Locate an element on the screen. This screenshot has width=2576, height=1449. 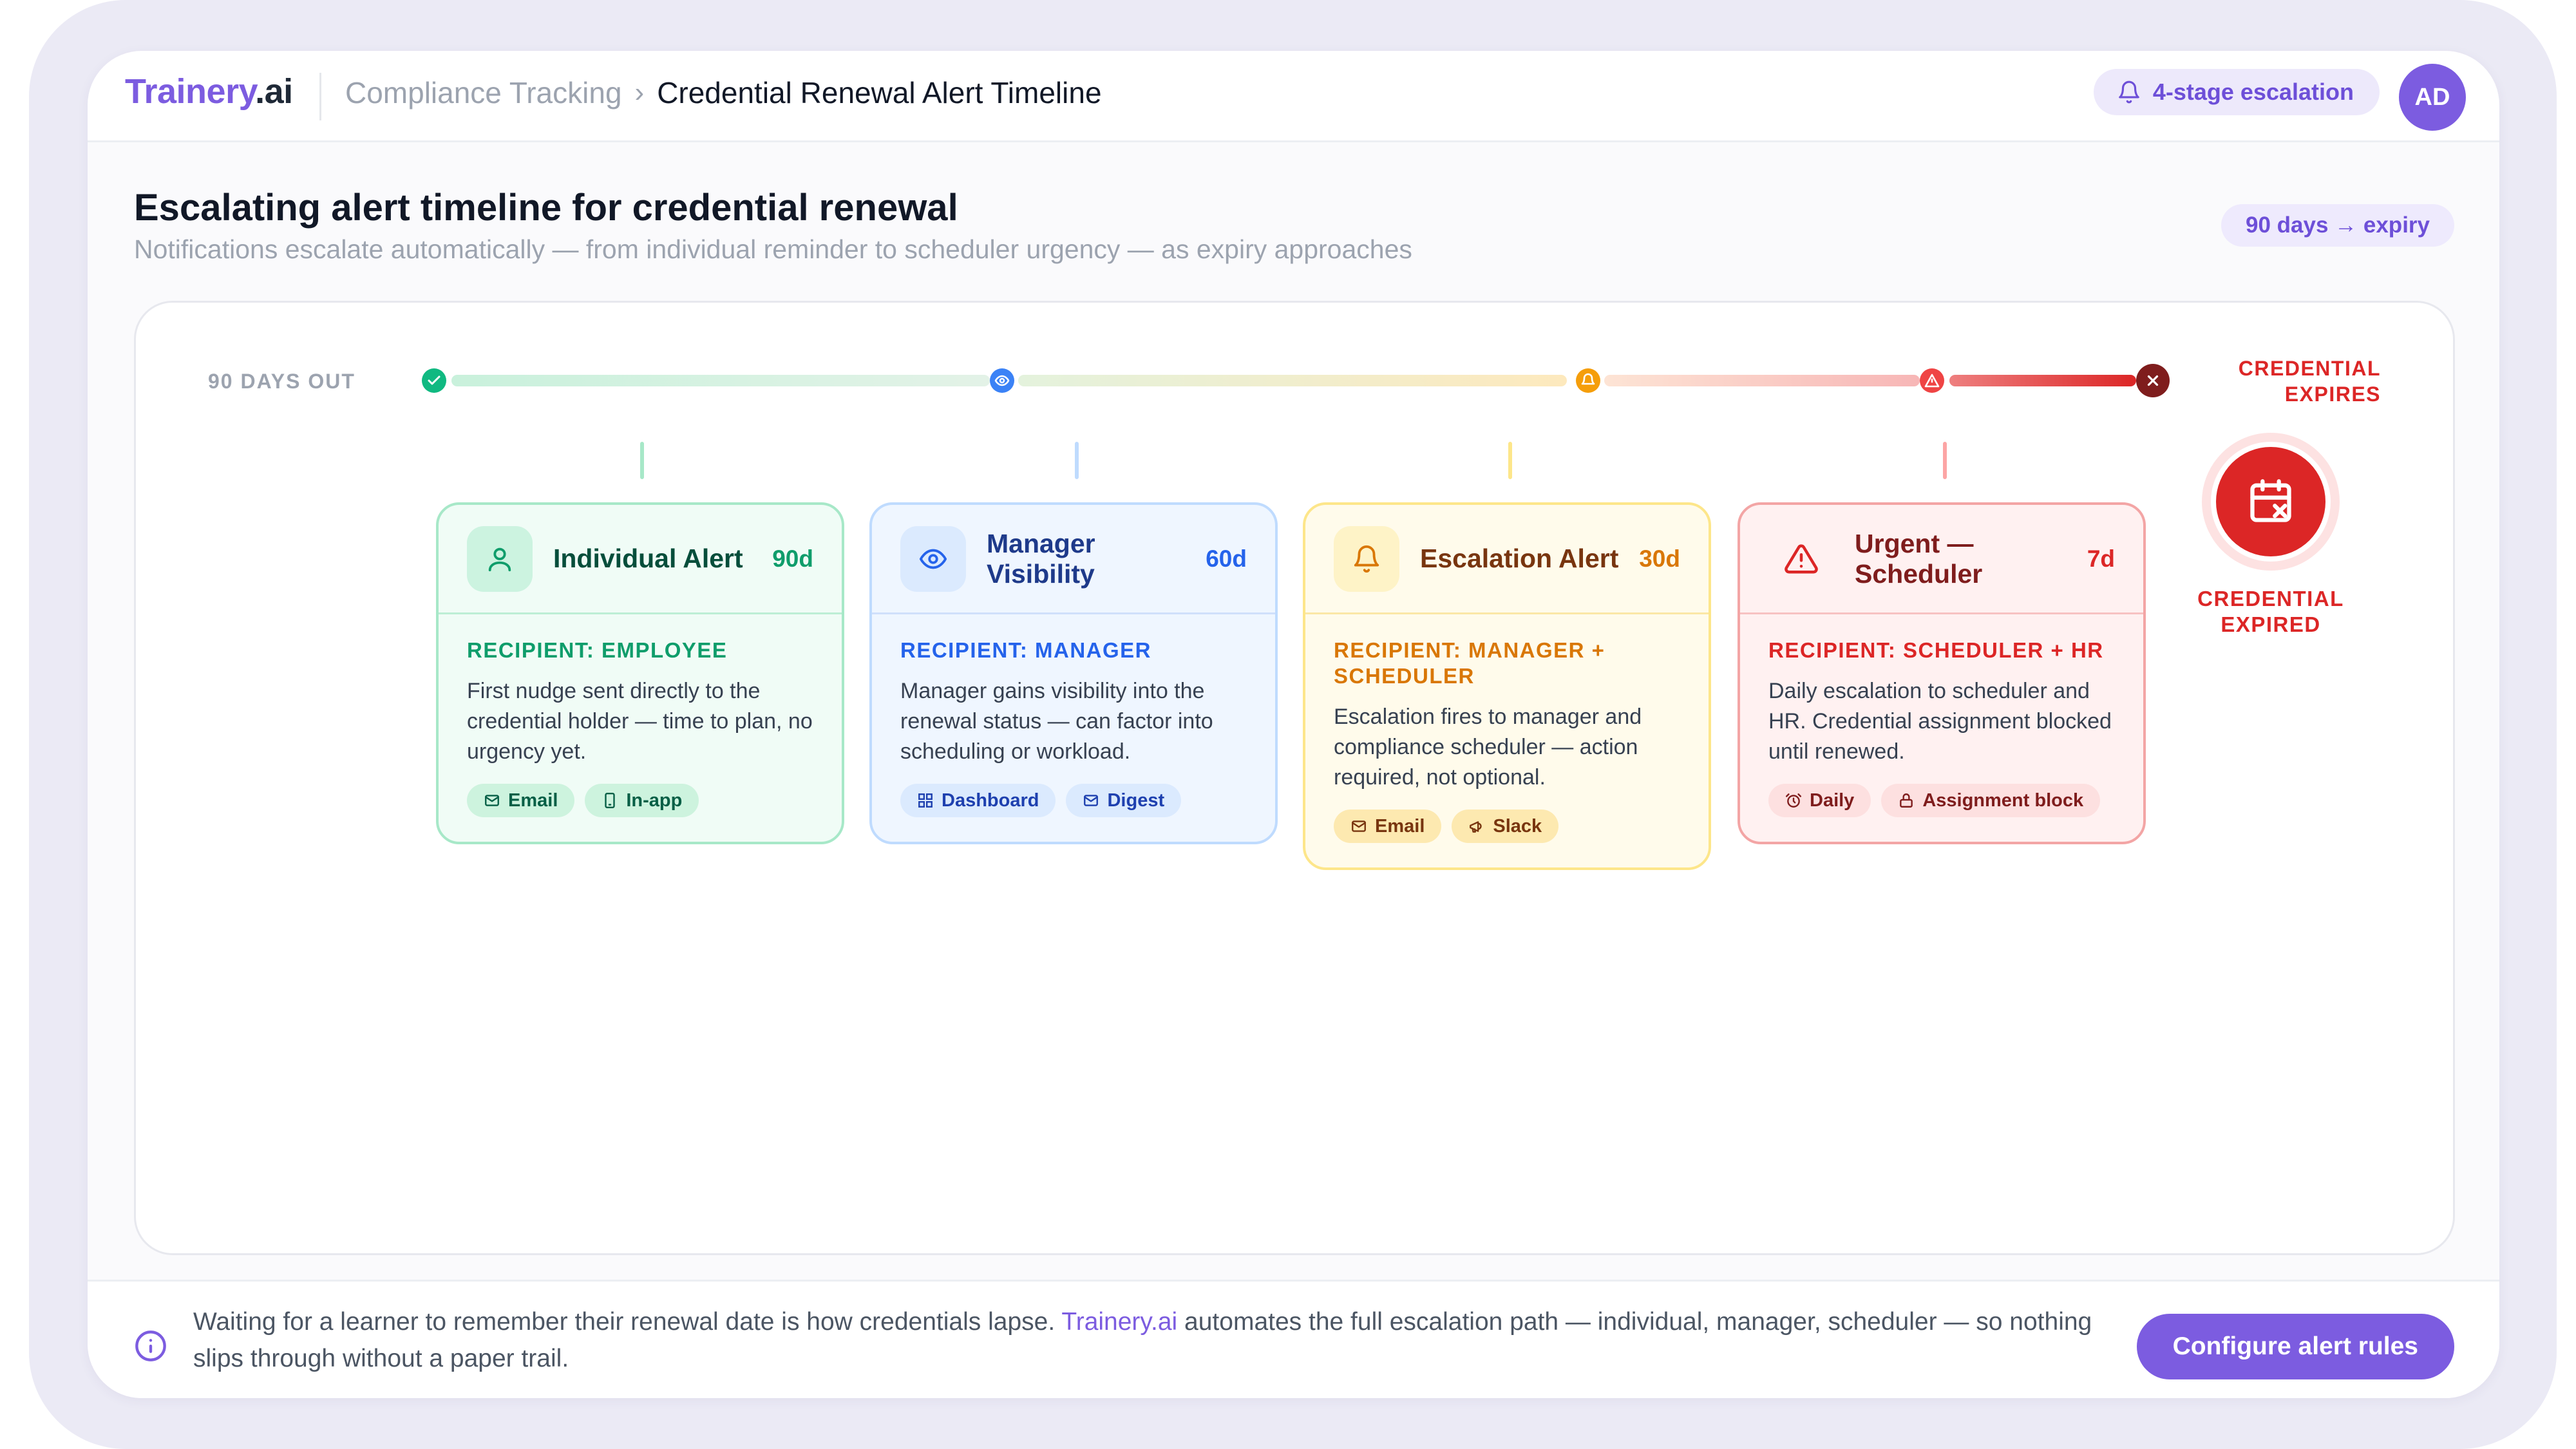
stage-days: 7d is located at coordinates (2101, 558).